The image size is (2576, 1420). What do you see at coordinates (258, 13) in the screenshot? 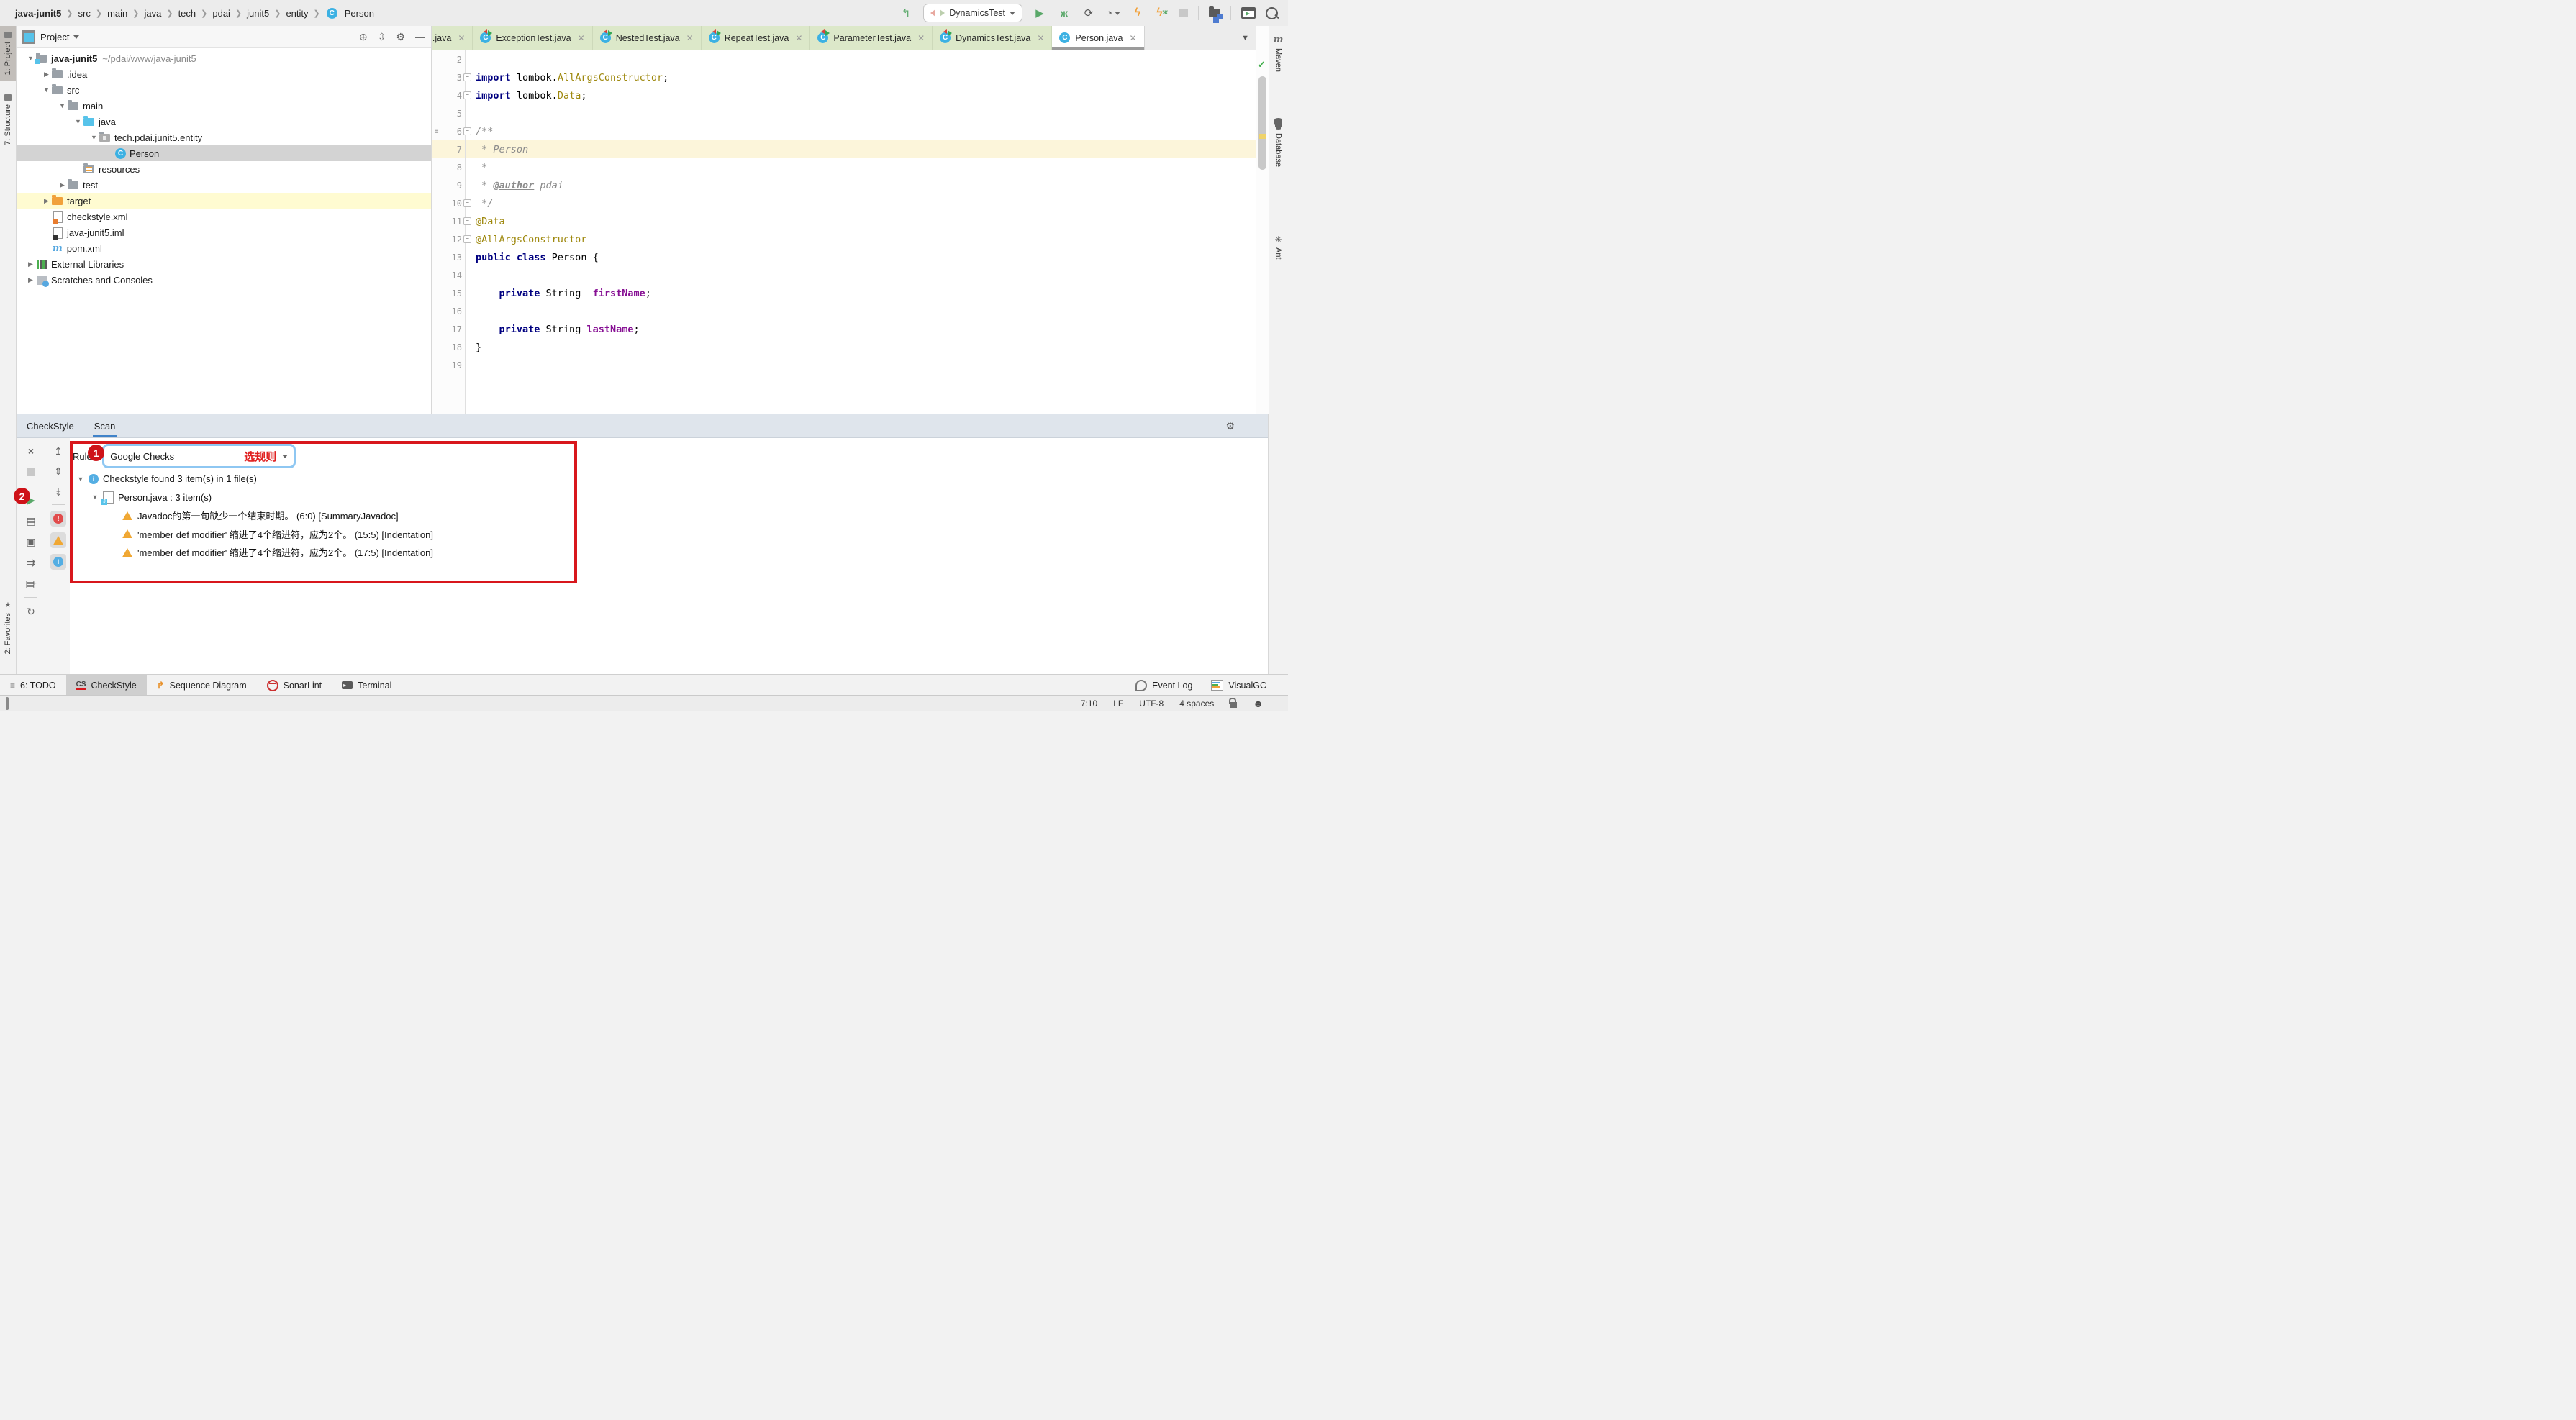
I see `breadcrumb-item: junit5` at bounding box center [258, 13].